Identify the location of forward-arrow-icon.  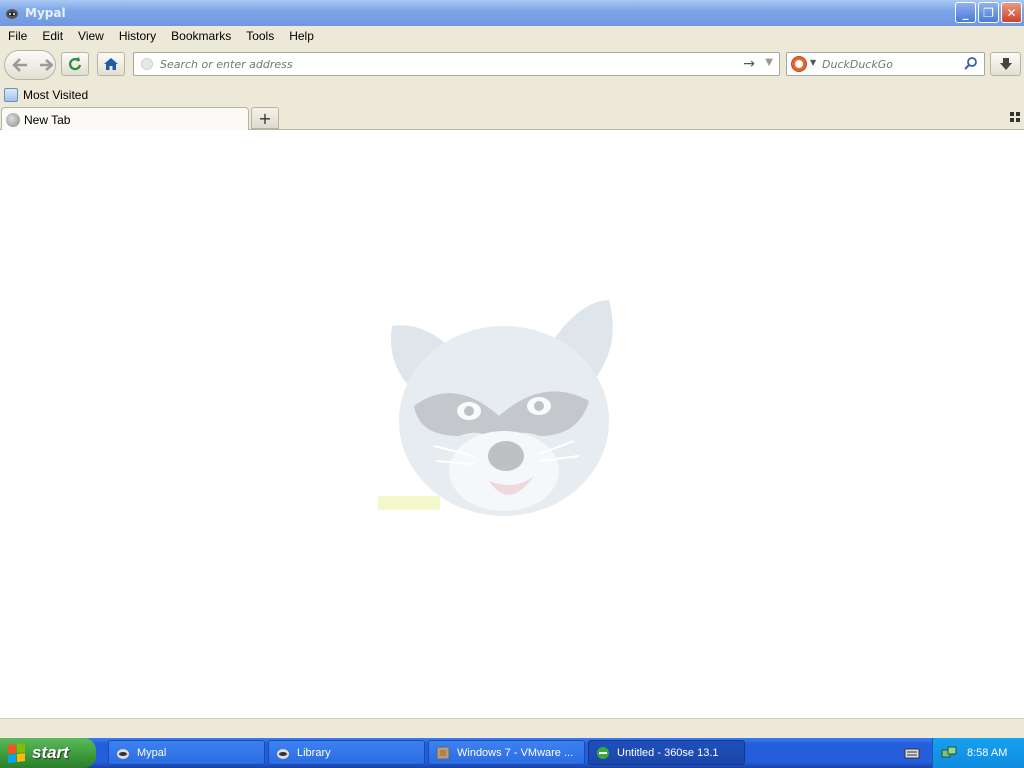
(46, 65).